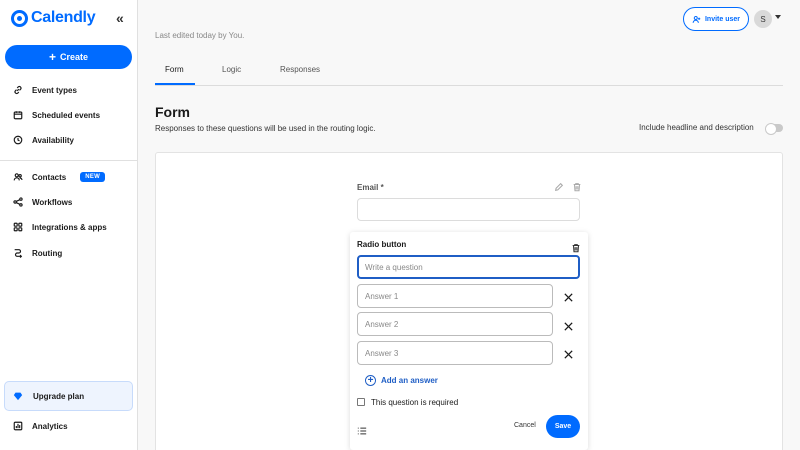 This screenshot has width=800, height=450. What do you see at coordinates (300, 69) in the screenshot?
I see `tab-responses: Responses` at bounding box center [300, 69].